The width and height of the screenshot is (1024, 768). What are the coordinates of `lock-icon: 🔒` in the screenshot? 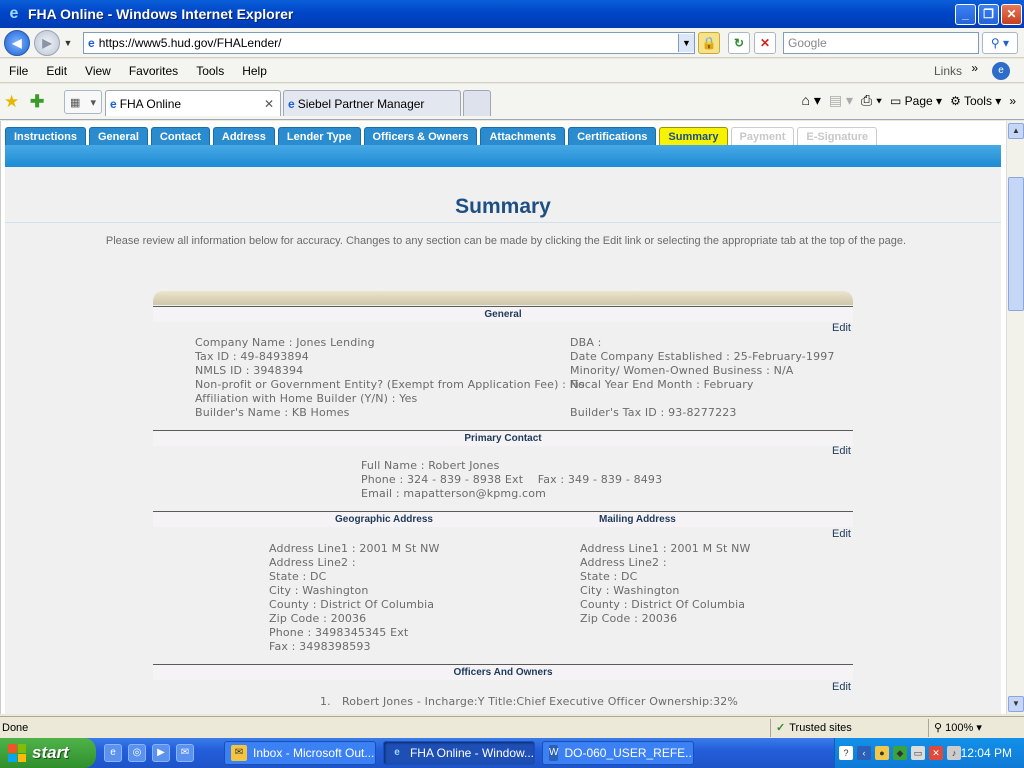 It's located at (709, 43).